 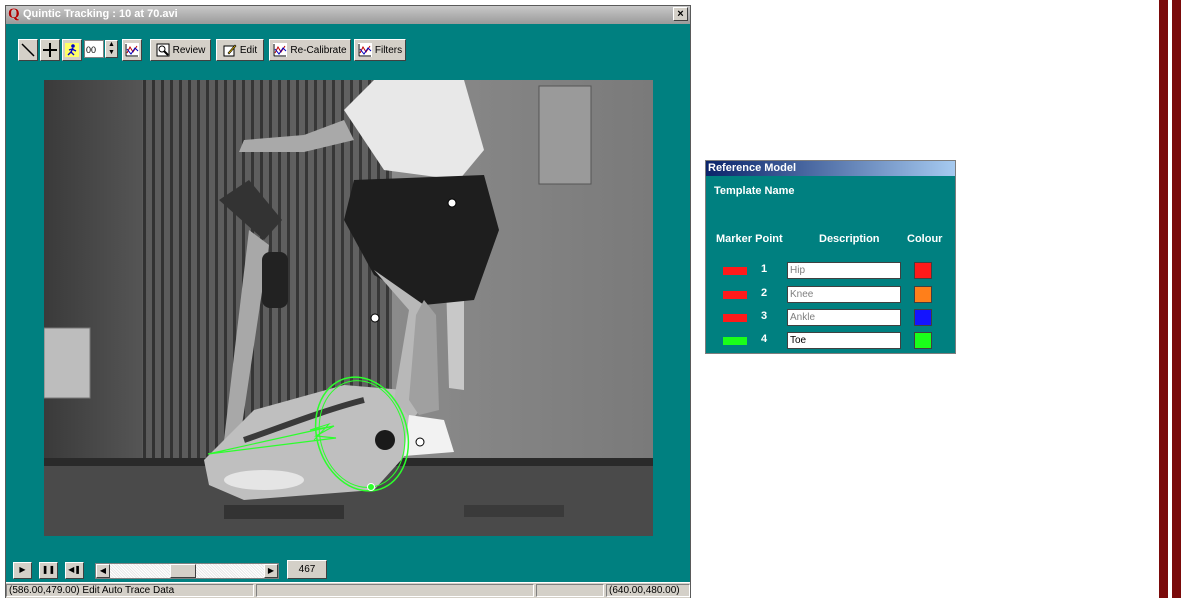 I want to click on toe-marker, so click(x=371, y=487).